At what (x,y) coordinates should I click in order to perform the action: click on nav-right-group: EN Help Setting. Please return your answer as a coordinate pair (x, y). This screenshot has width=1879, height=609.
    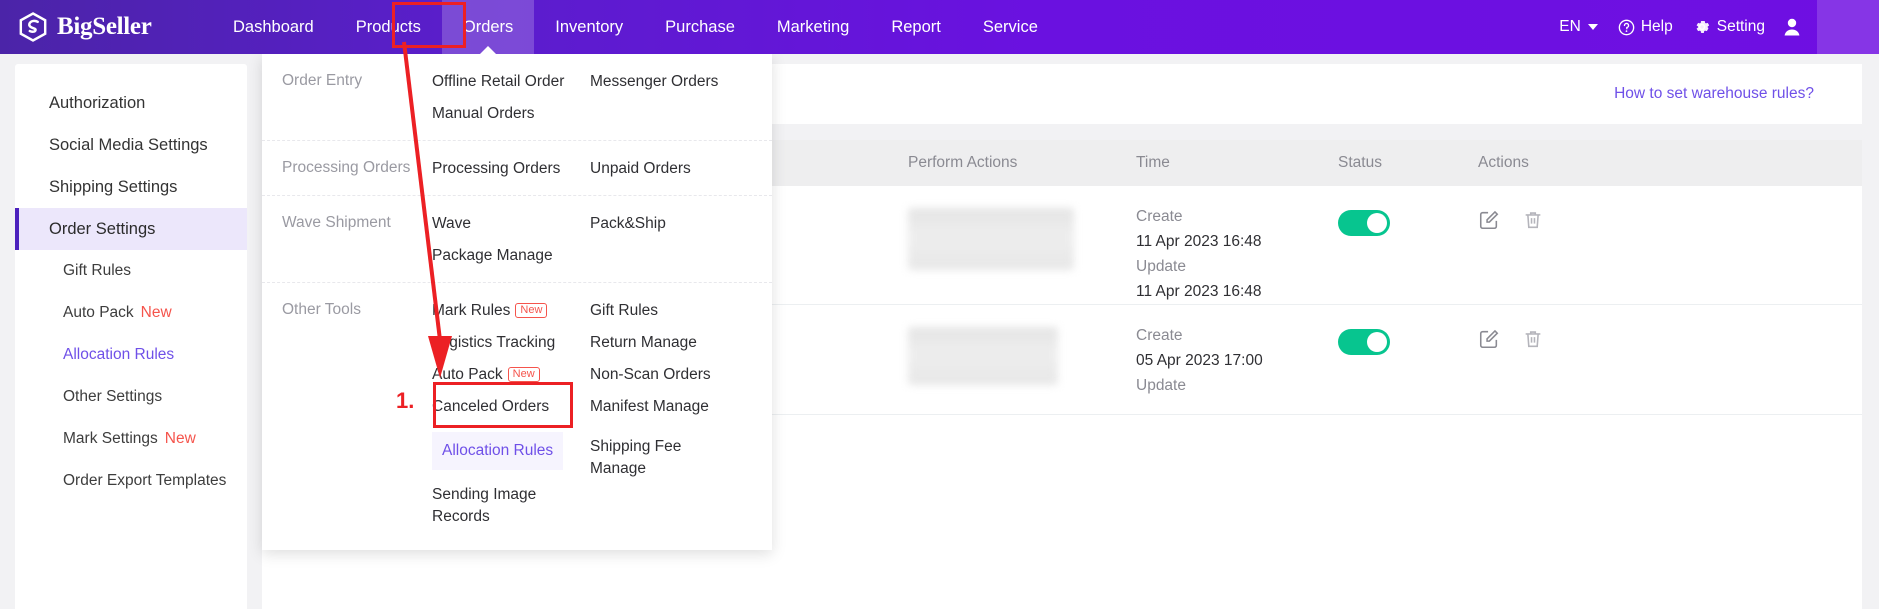
    Looking at the image, I should click on (1709, 27).